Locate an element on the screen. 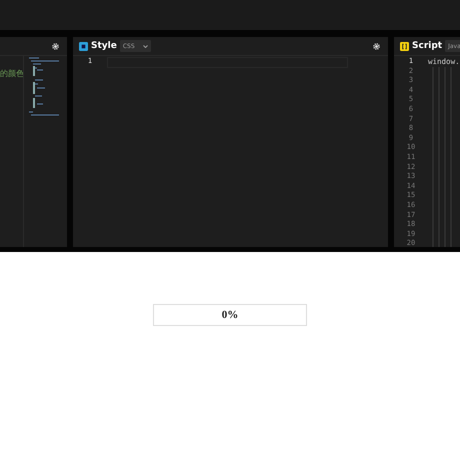 The width and height of the screenshot is (460, 460). progress-label: 0% is located at coordinates (230, 315).